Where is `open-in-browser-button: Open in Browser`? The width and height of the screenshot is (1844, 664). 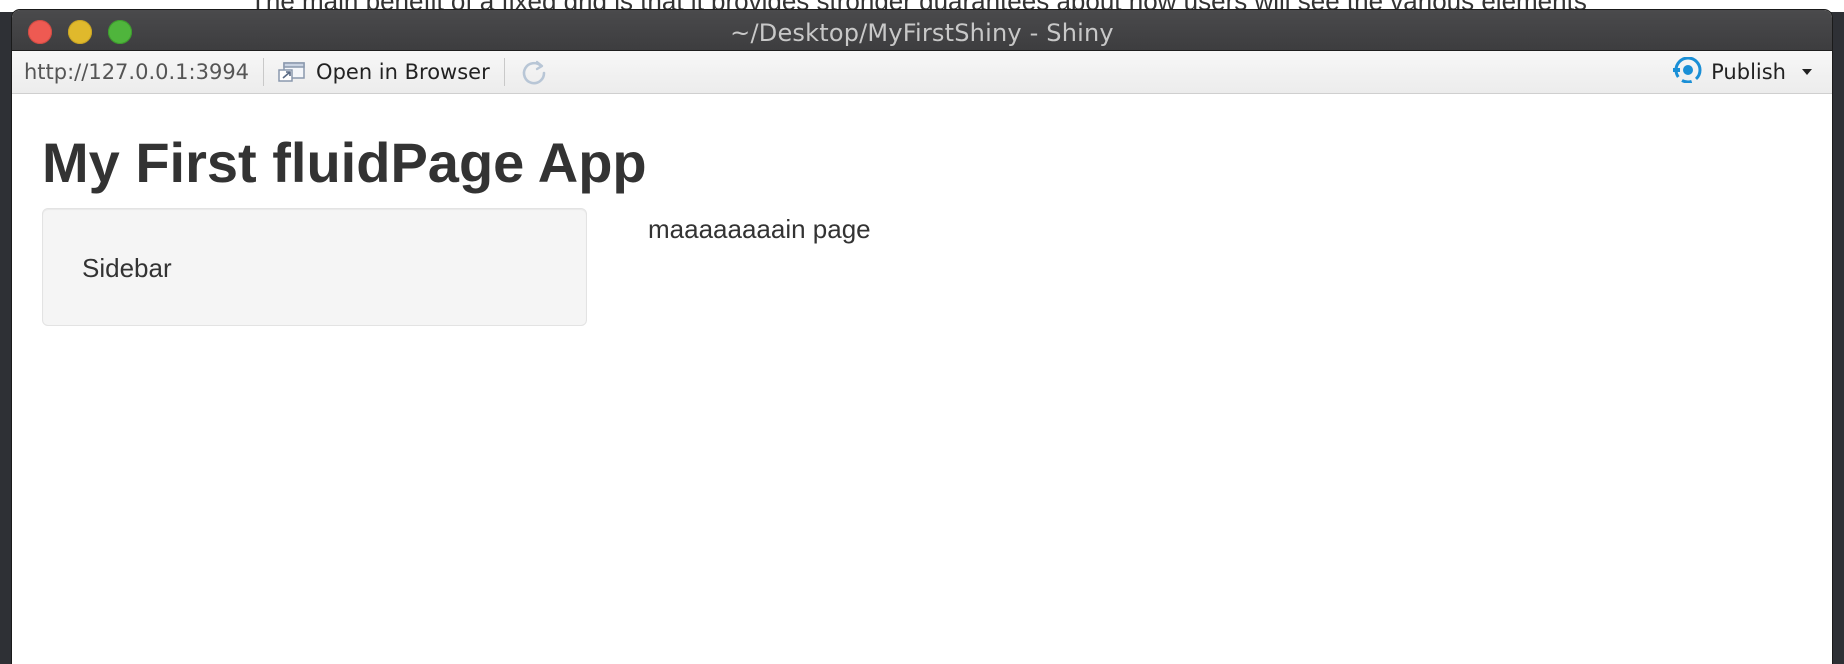 open-in-browser-button: Open in Browser is located at coordinates (384, 72).